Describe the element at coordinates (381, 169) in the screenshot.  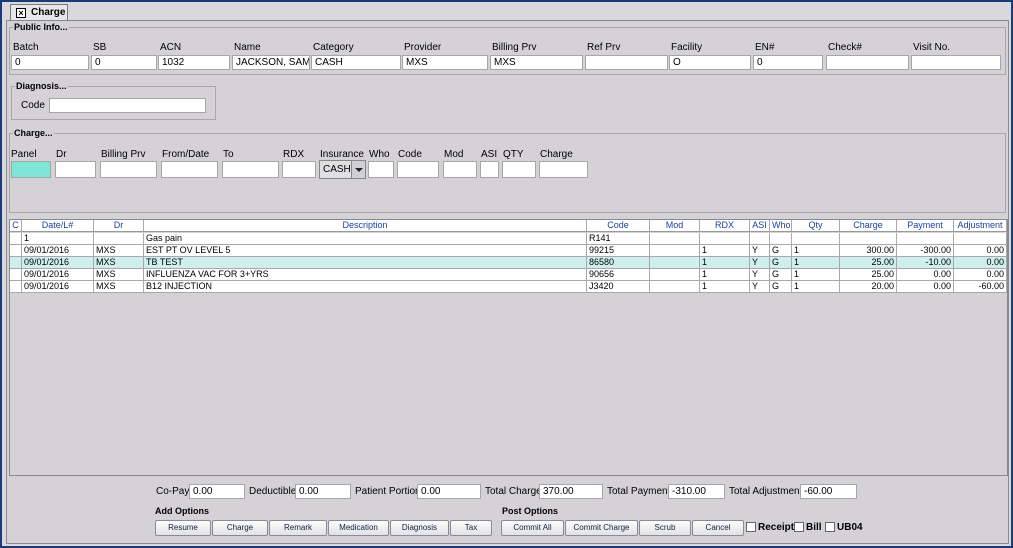
I see `who-field` at that location.